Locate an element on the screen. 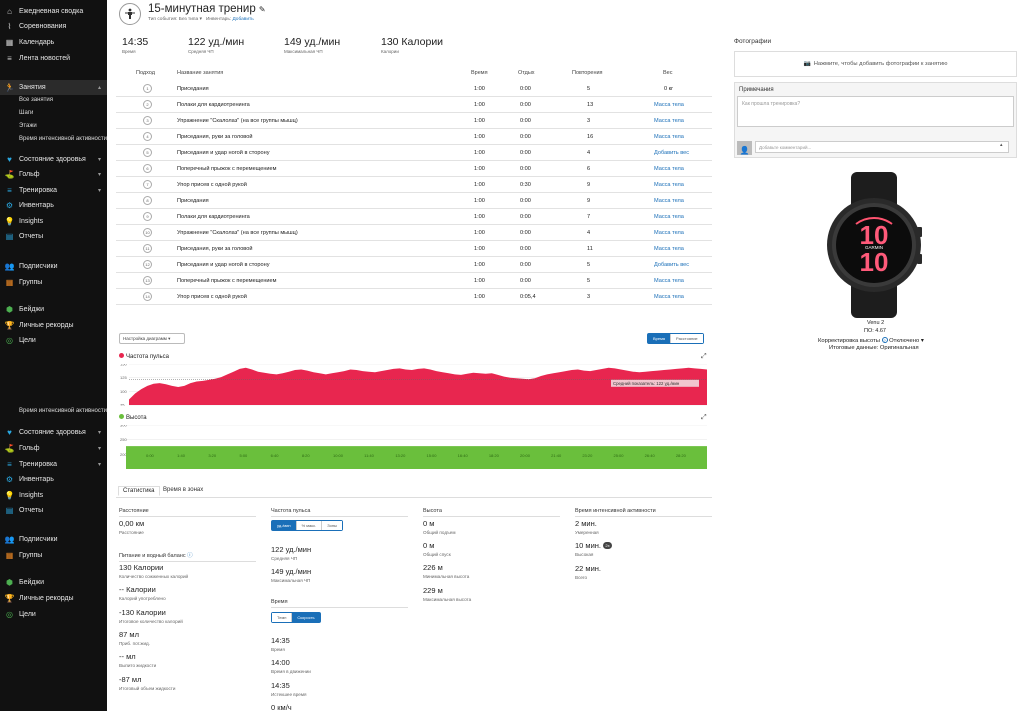  tab-statistics: Статистика is located at coordinates (139, 491).